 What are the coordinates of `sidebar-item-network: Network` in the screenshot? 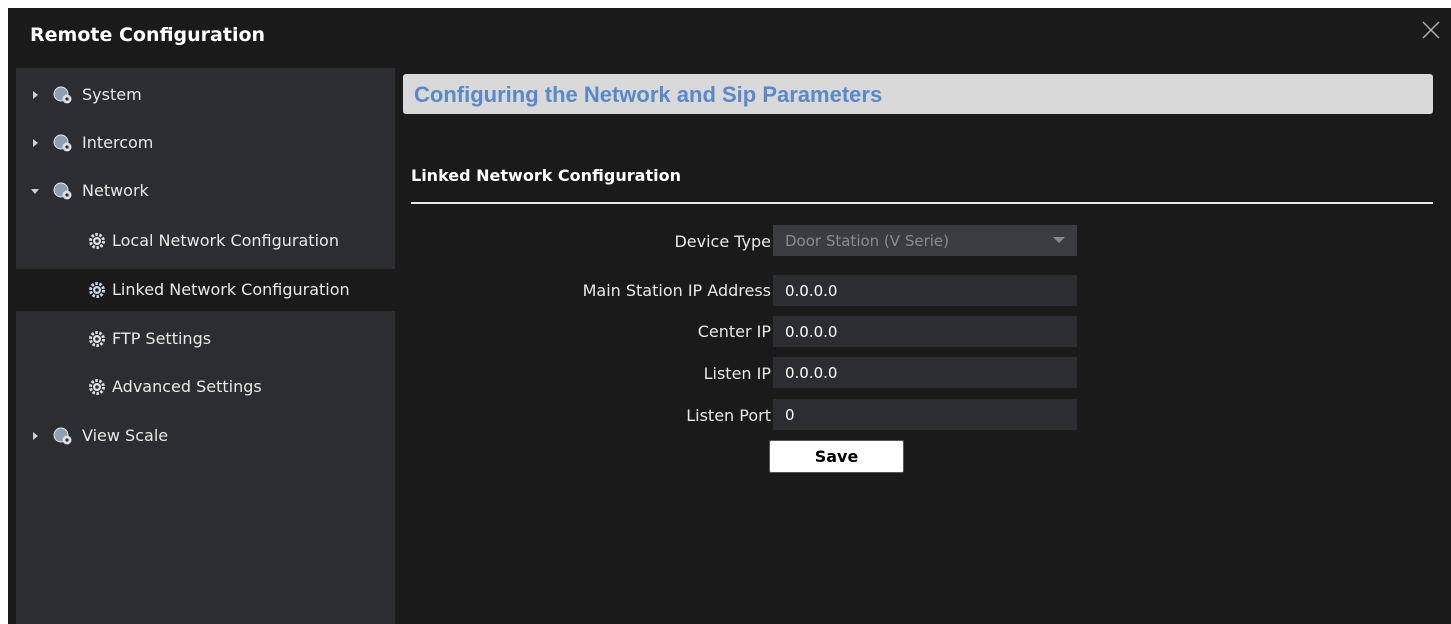 It's located at (205, 191).